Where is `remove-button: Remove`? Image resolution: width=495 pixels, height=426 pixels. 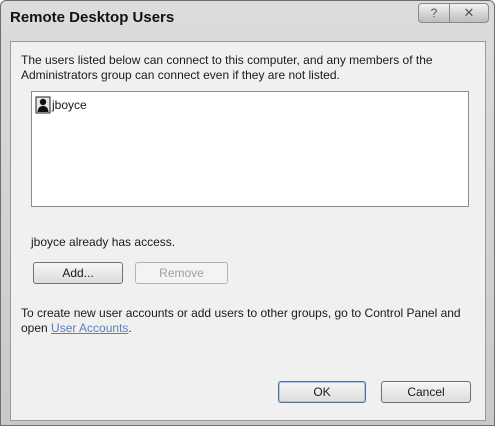
remove-button: Remove is located at coordinates (181, 273).